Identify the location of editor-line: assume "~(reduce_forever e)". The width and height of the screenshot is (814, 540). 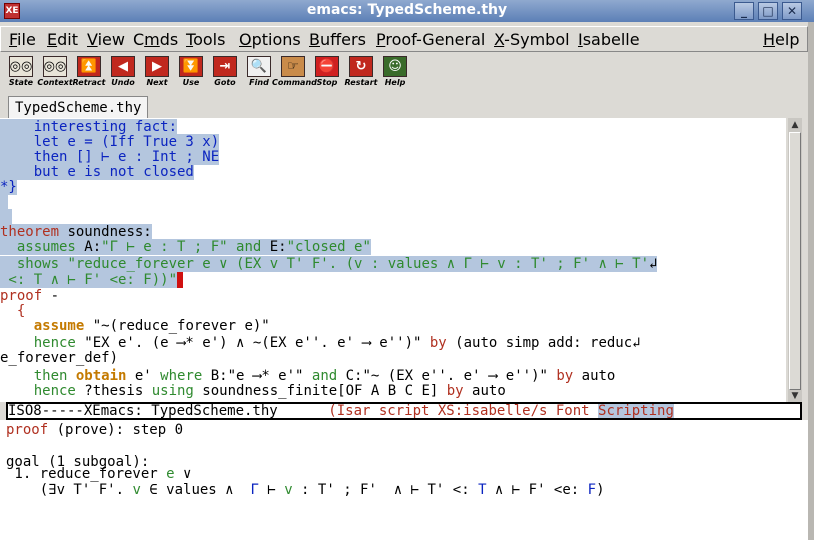
(135, 326).